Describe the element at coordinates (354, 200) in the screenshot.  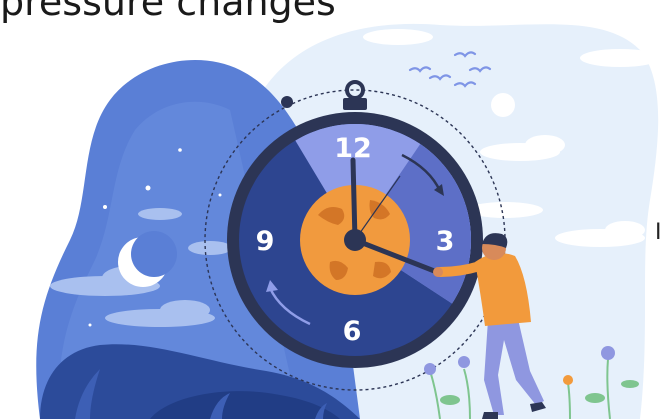
I see `hour-hand` at that location.